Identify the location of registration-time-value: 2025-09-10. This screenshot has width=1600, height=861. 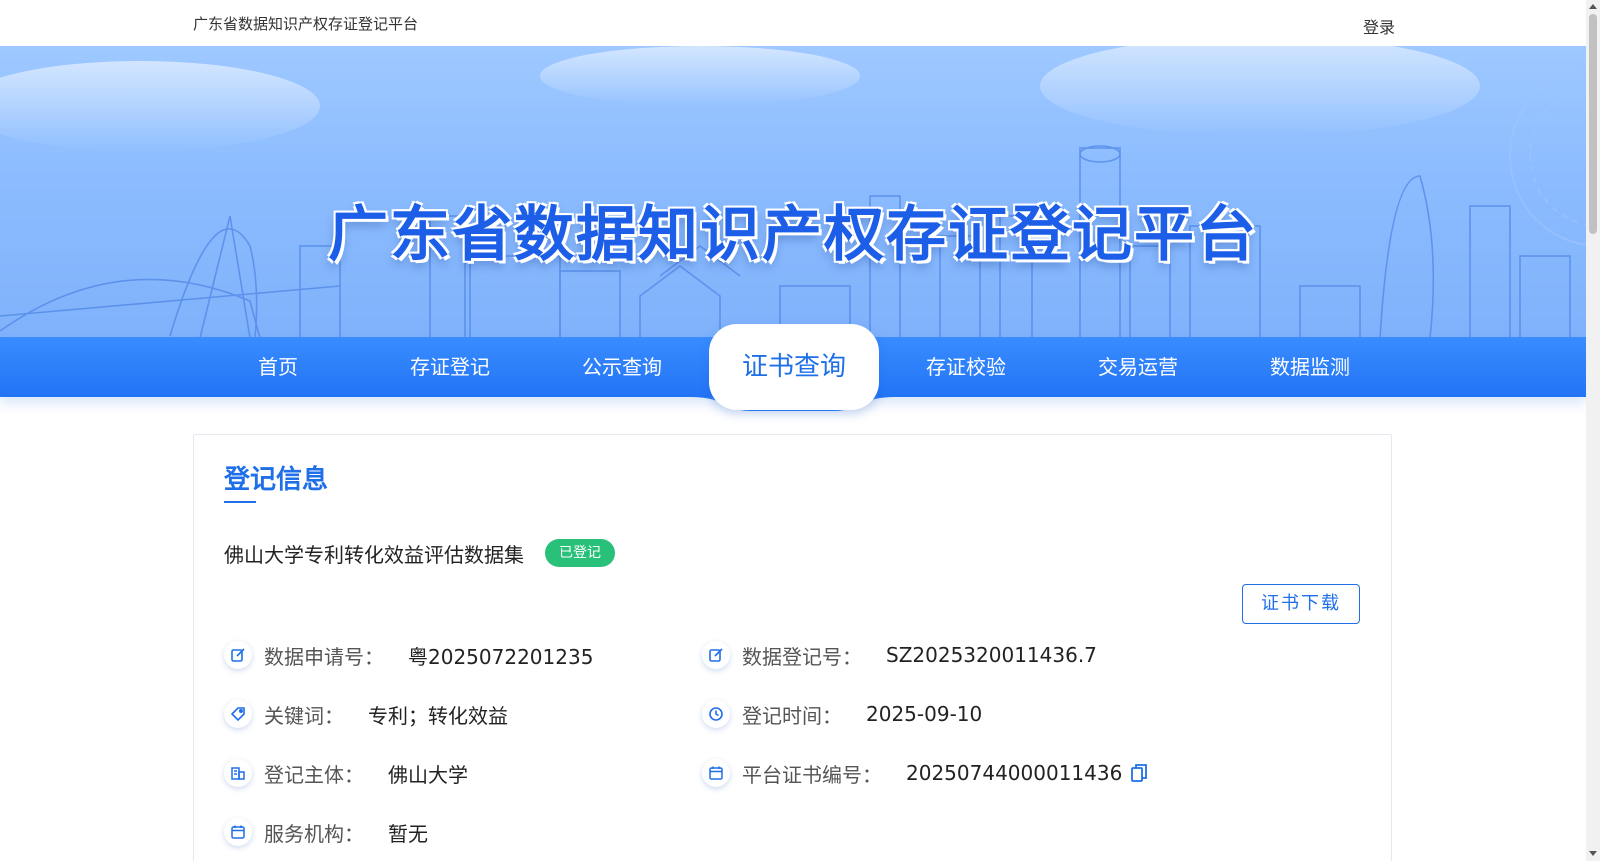
(924, 714).